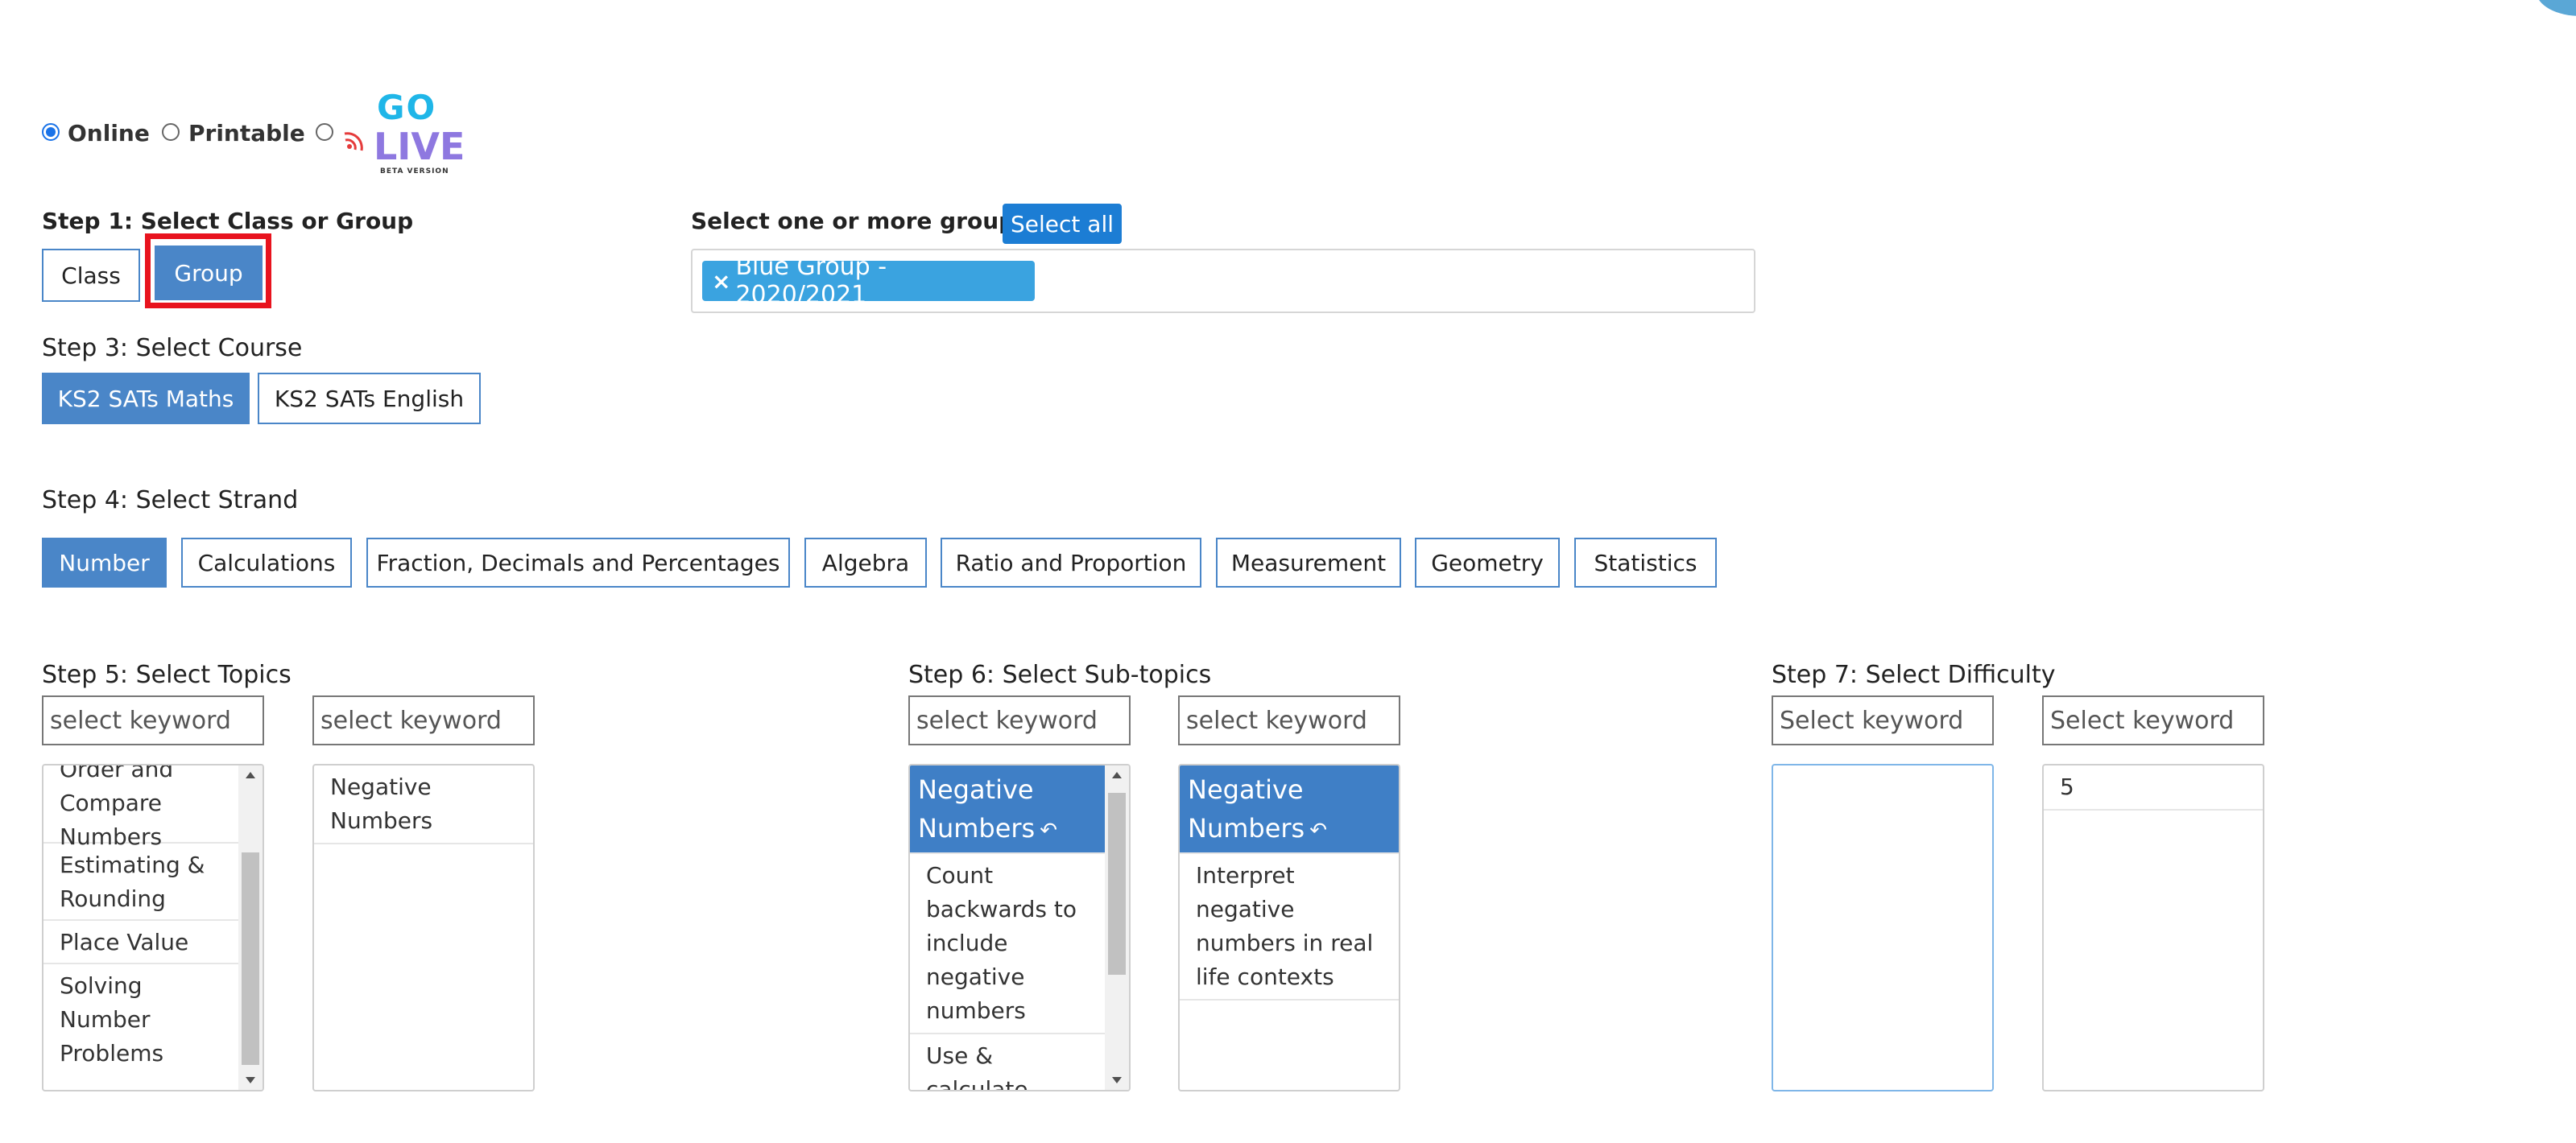 The image size is (2576, 1143). What do you see at coordinates (228, 221) in the screenshot?
I see `step1-label: Step 1: Select Class or Group` at bounding box center [228, 221].